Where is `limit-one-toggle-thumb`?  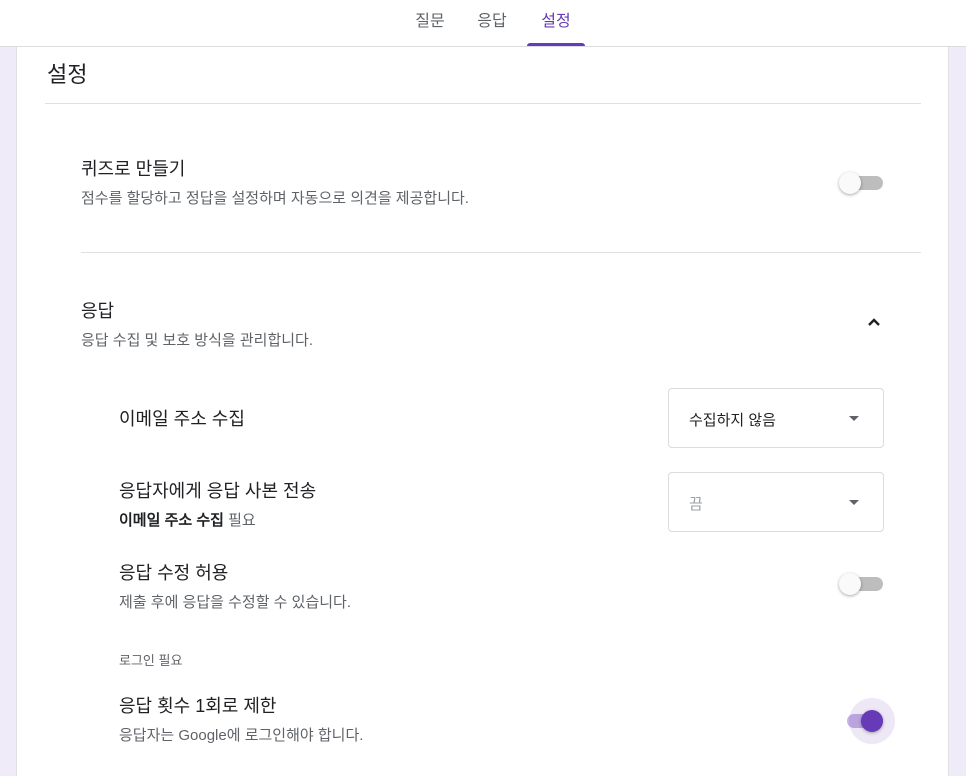 limit-one-toggle-thumb is located at coordinates (872, 721).